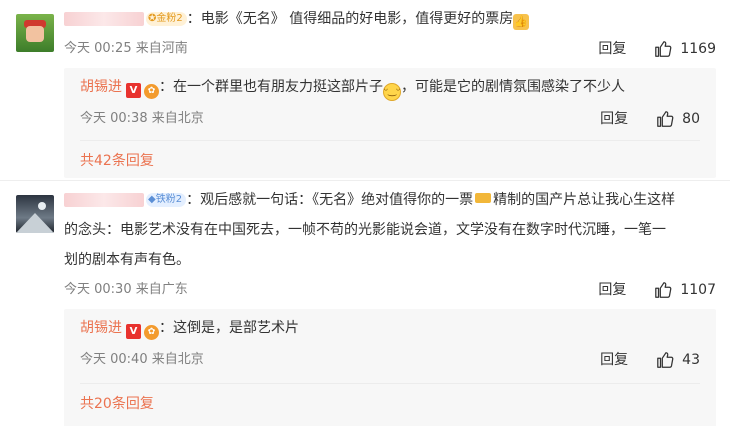 This screenshot has height=426, width=730. I want to click on comment-location: 来自河南, so click(161, 48).